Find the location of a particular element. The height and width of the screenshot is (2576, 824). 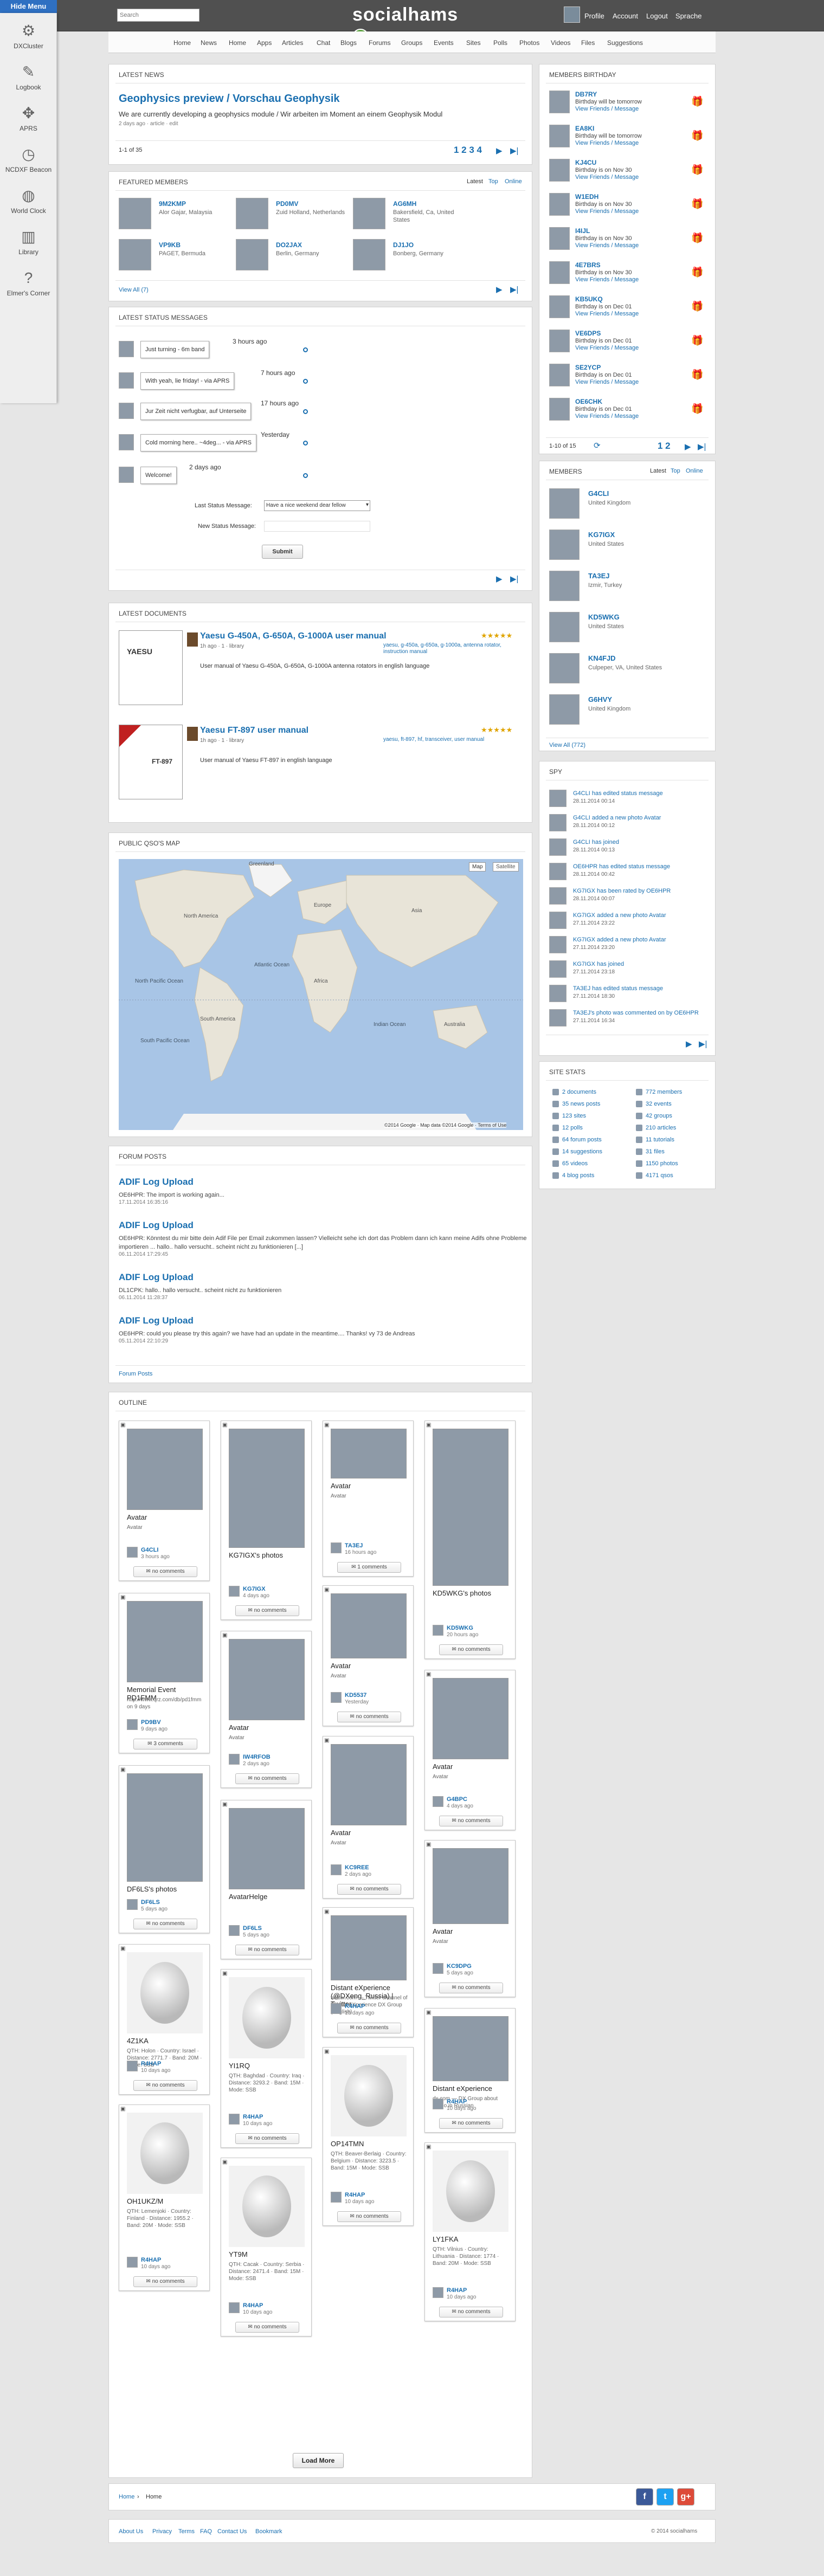

site-logo: socialhams is located at coordinates (413, 25).